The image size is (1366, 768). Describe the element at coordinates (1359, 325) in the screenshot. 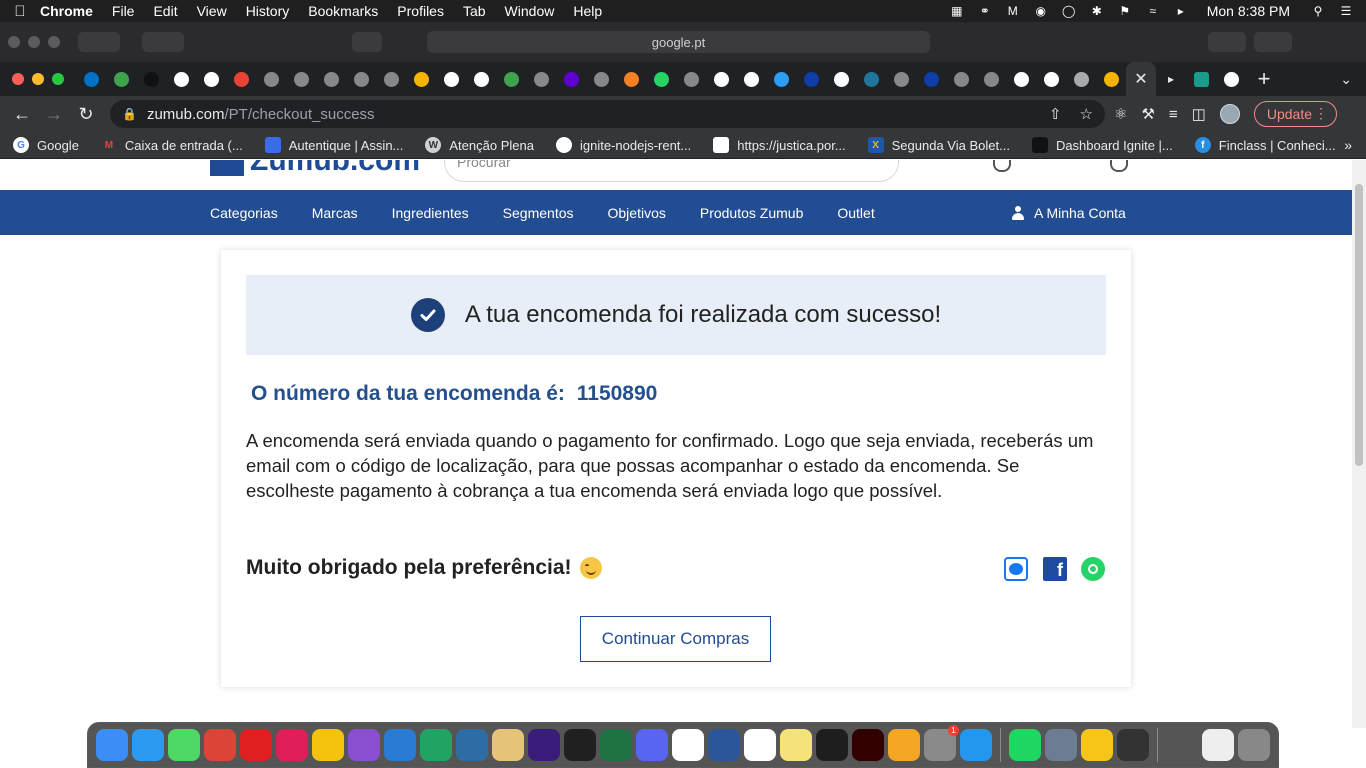

I see `scrollbar-thumb` at that location.